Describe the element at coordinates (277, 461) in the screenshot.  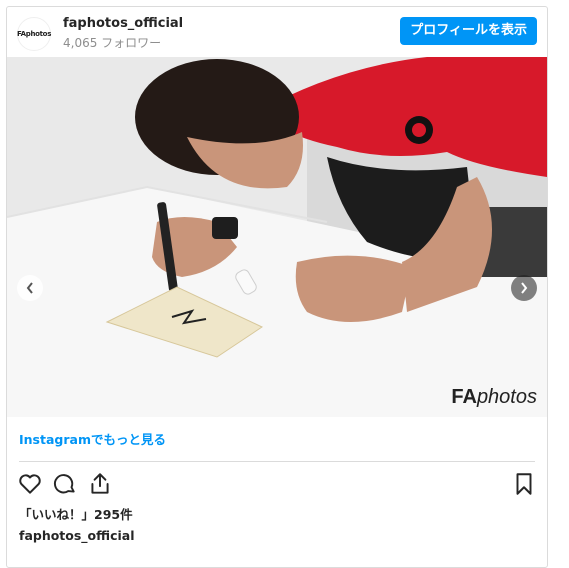
I see `divider` at that location.